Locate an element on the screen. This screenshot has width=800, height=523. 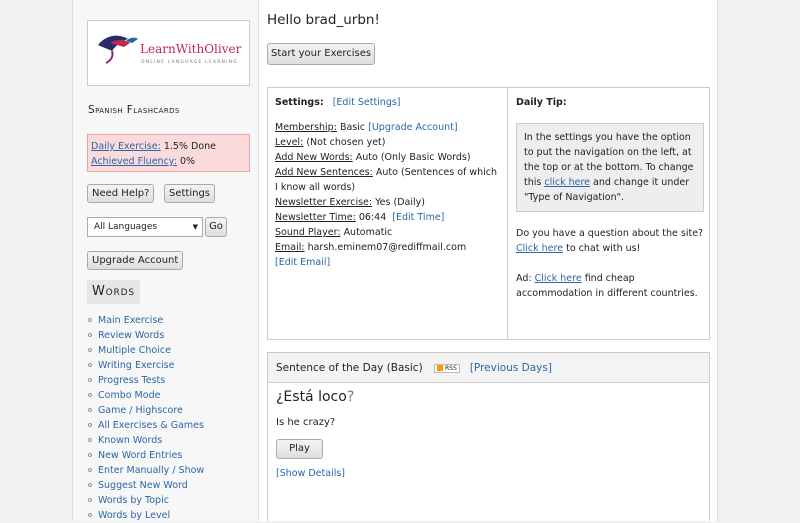
rss-icon: RSS is located at coordinates (447, 368).